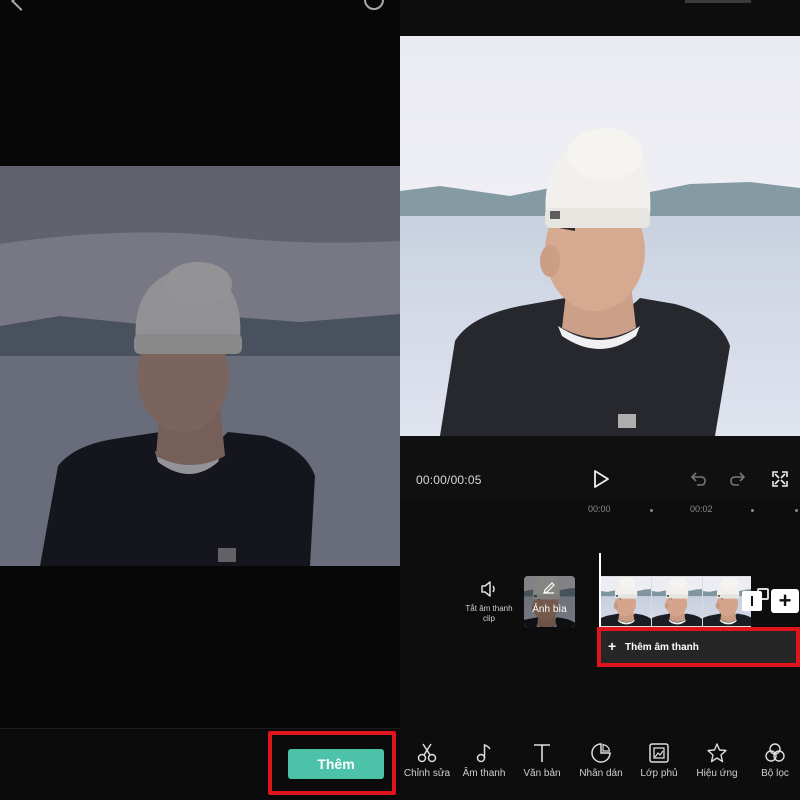  What do you see at coordinates (200, 6) in the screenshot?
I see `top-bar` at bounding box center [200, 6].